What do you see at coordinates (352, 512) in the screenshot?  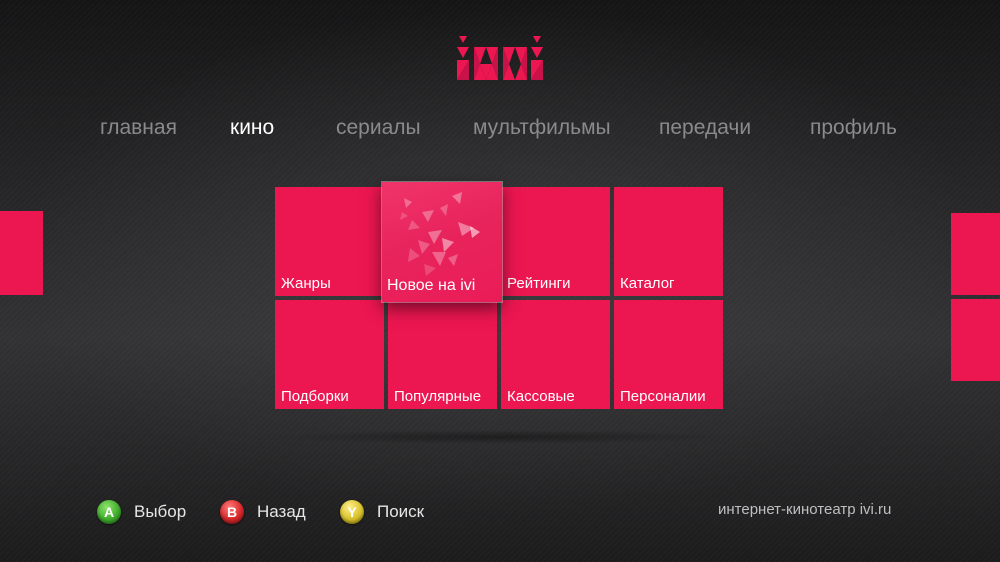 I see `y-button-icon: Y` at bounding box center [352, 512].